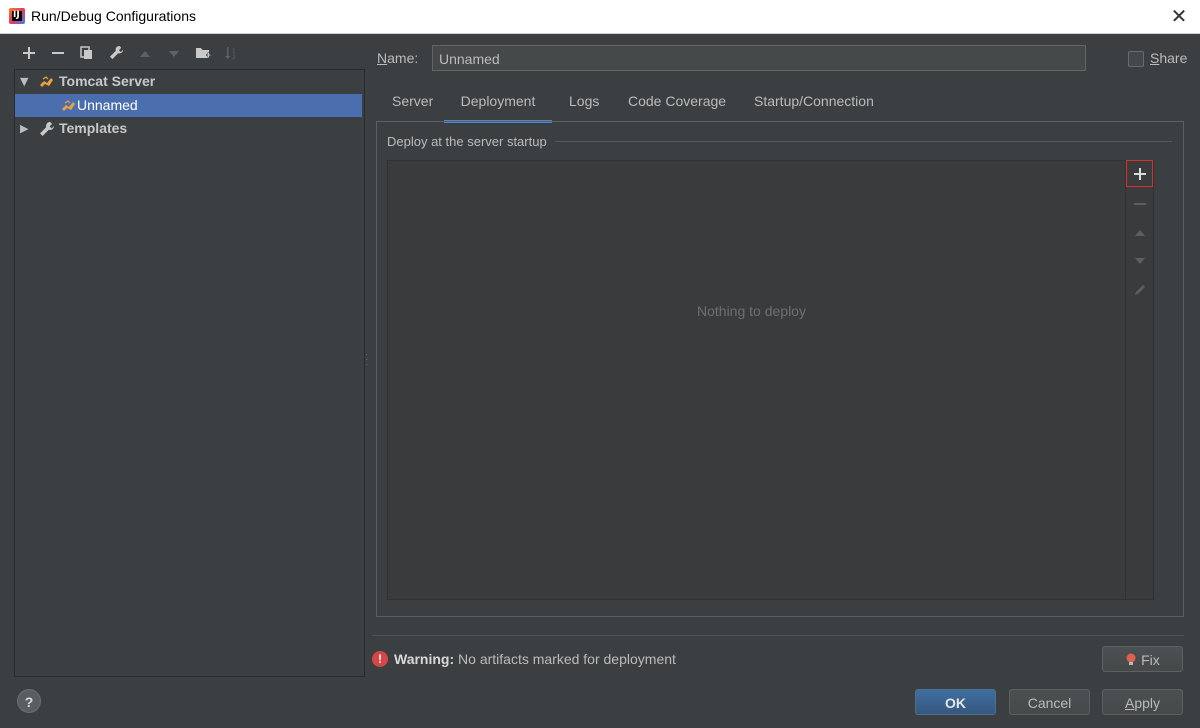 This screenshot has height=728, width=1200. Describe the element at coordinates (58, 55) in the screenshot. I see `remove-icon` at that location.